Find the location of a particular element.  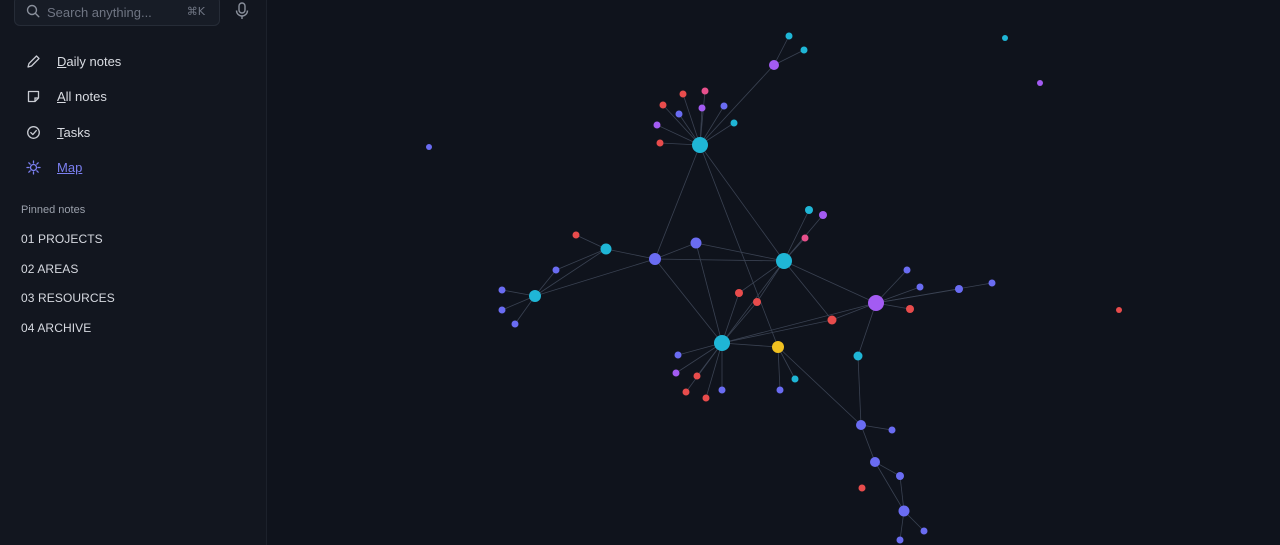

pencil-icon is located at coordinates (33, 61).